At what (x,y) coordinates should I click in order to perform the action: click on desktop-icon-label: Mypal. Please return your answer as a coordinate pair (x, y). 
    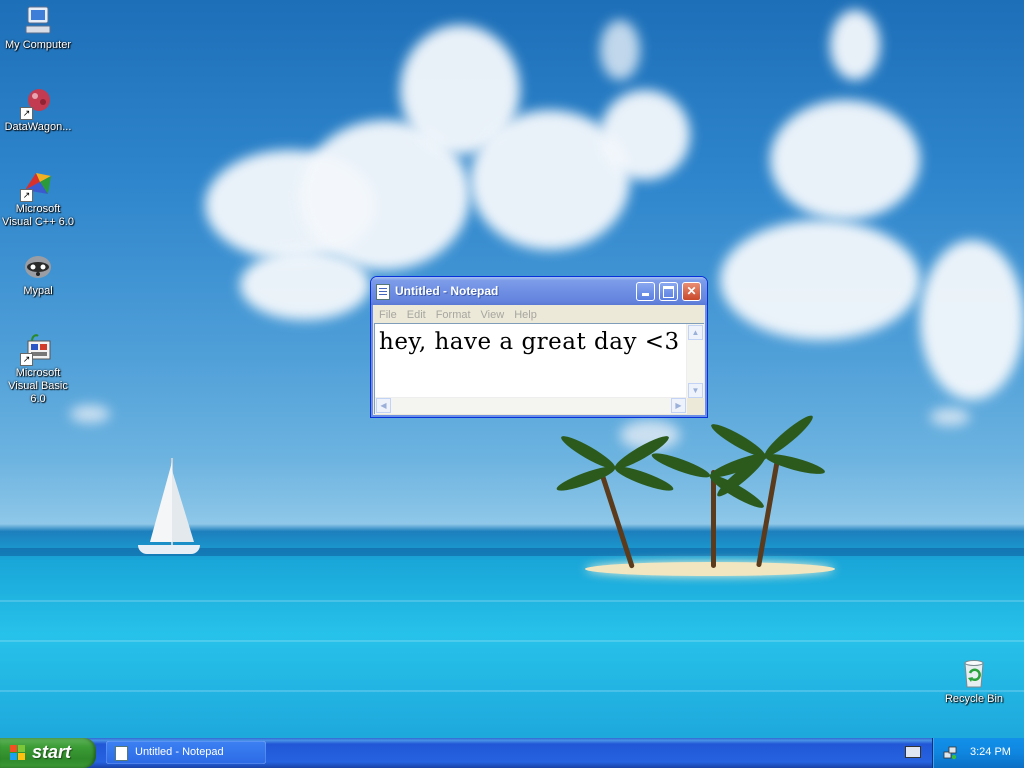
    Looking at the image, I should click on (38, 291).